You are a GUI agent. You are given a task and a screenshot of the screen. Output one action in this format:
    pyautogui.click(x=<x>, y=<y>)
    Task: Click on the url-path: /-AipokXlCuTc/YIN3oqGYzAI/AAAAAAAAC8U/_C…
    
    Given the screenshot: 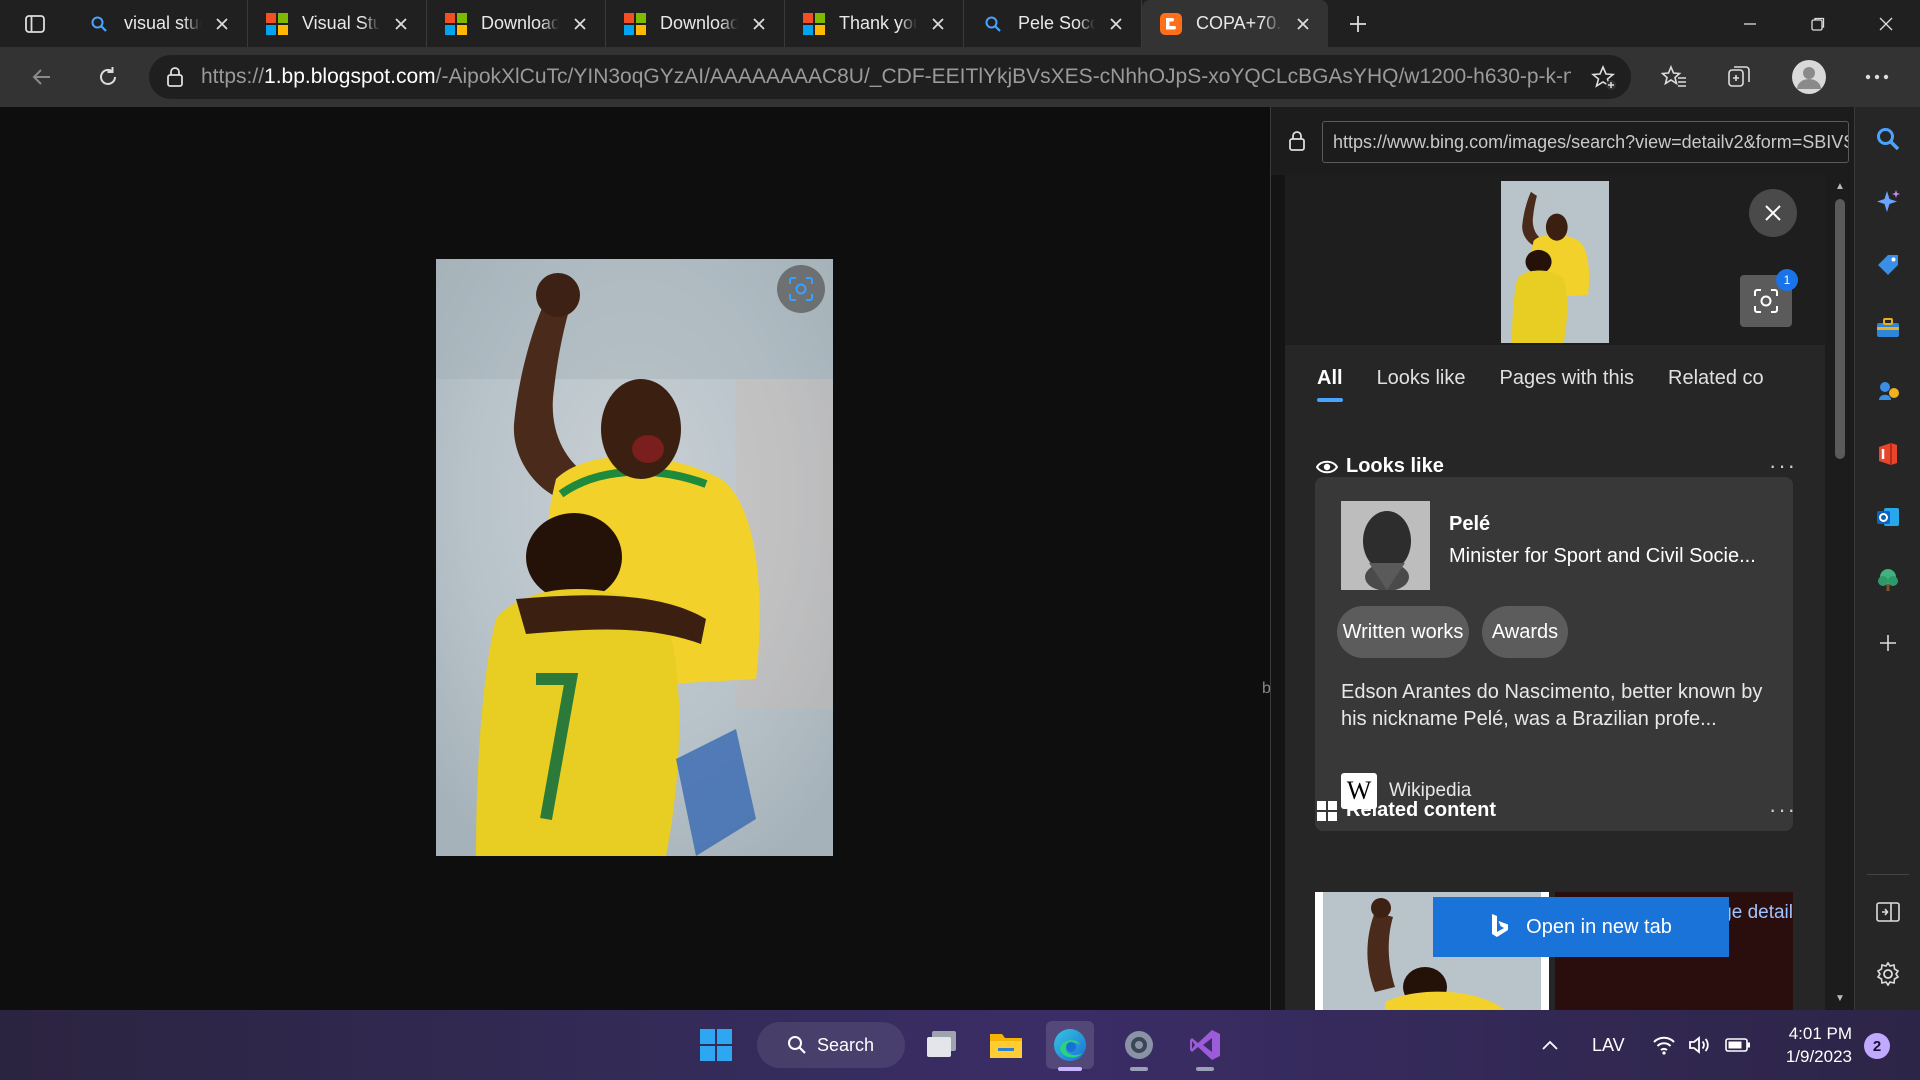 What is the action you would take?
    pyautogui.click(x=1003, y=76)
    